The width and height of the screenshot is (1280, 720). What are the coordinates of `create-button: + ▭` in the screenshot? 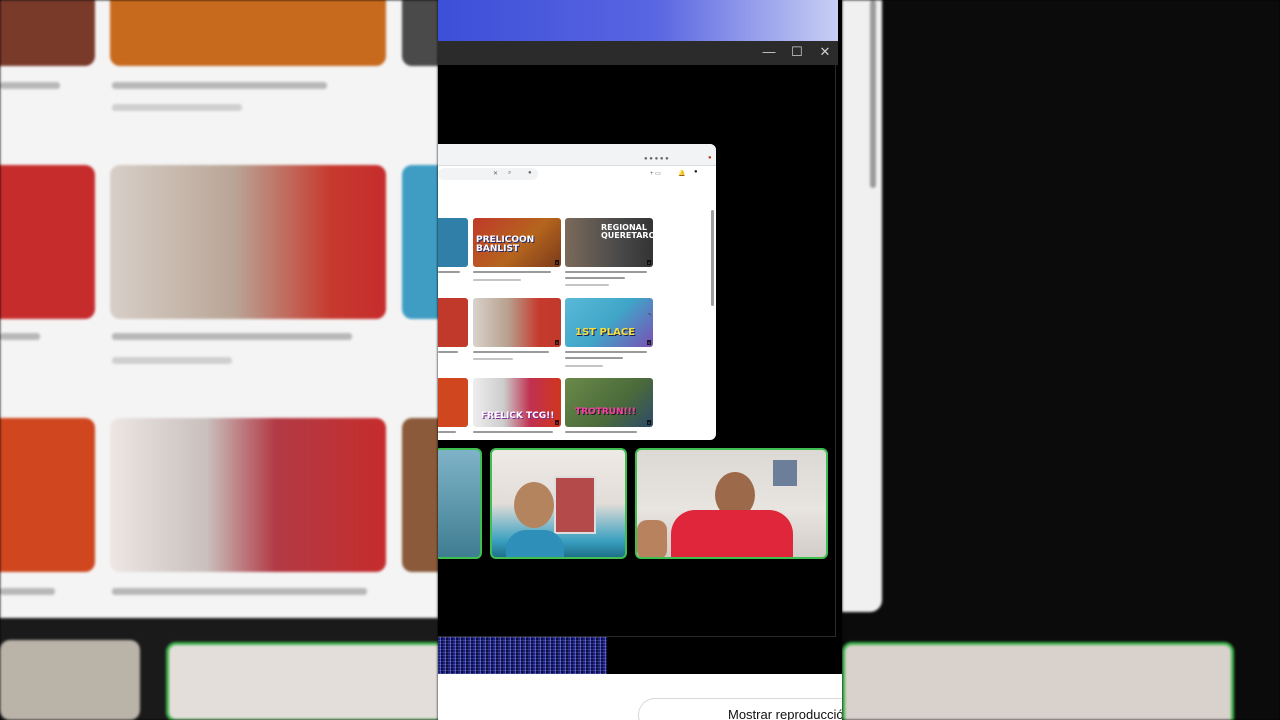 It's located at (655, 173).